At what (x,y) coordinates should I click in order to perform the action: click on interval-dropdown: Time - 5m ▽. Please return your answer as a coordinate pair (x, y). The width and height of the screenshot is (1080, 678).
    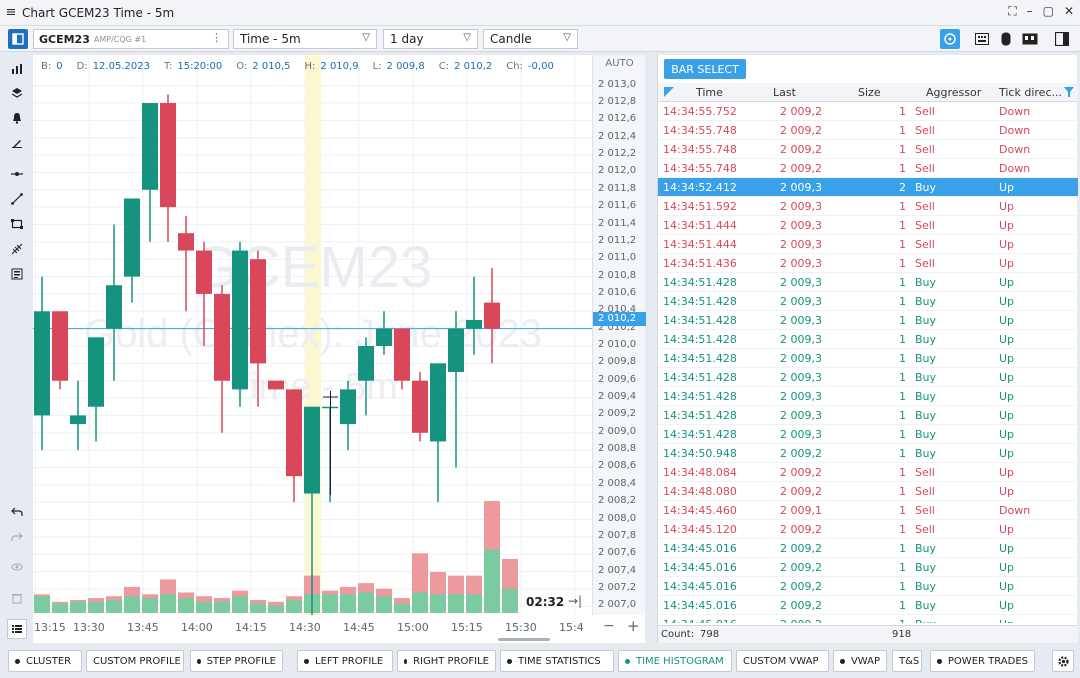
    Looking at the image, I should click on (305, 39).